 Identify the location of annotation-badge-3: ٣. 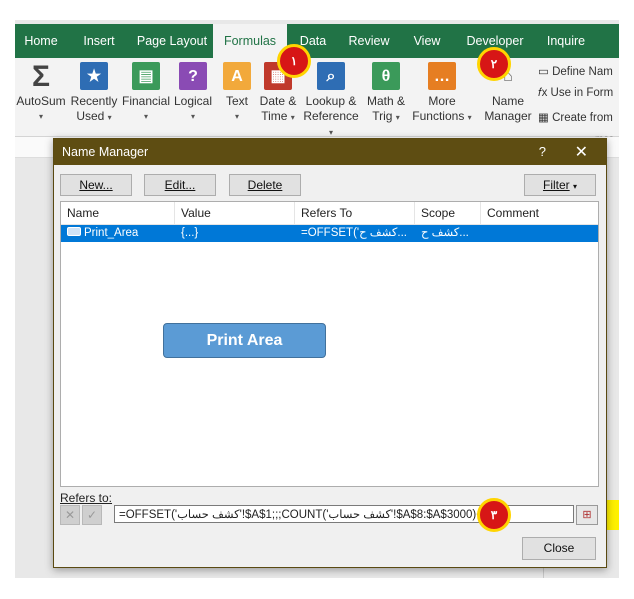
(494, 515).